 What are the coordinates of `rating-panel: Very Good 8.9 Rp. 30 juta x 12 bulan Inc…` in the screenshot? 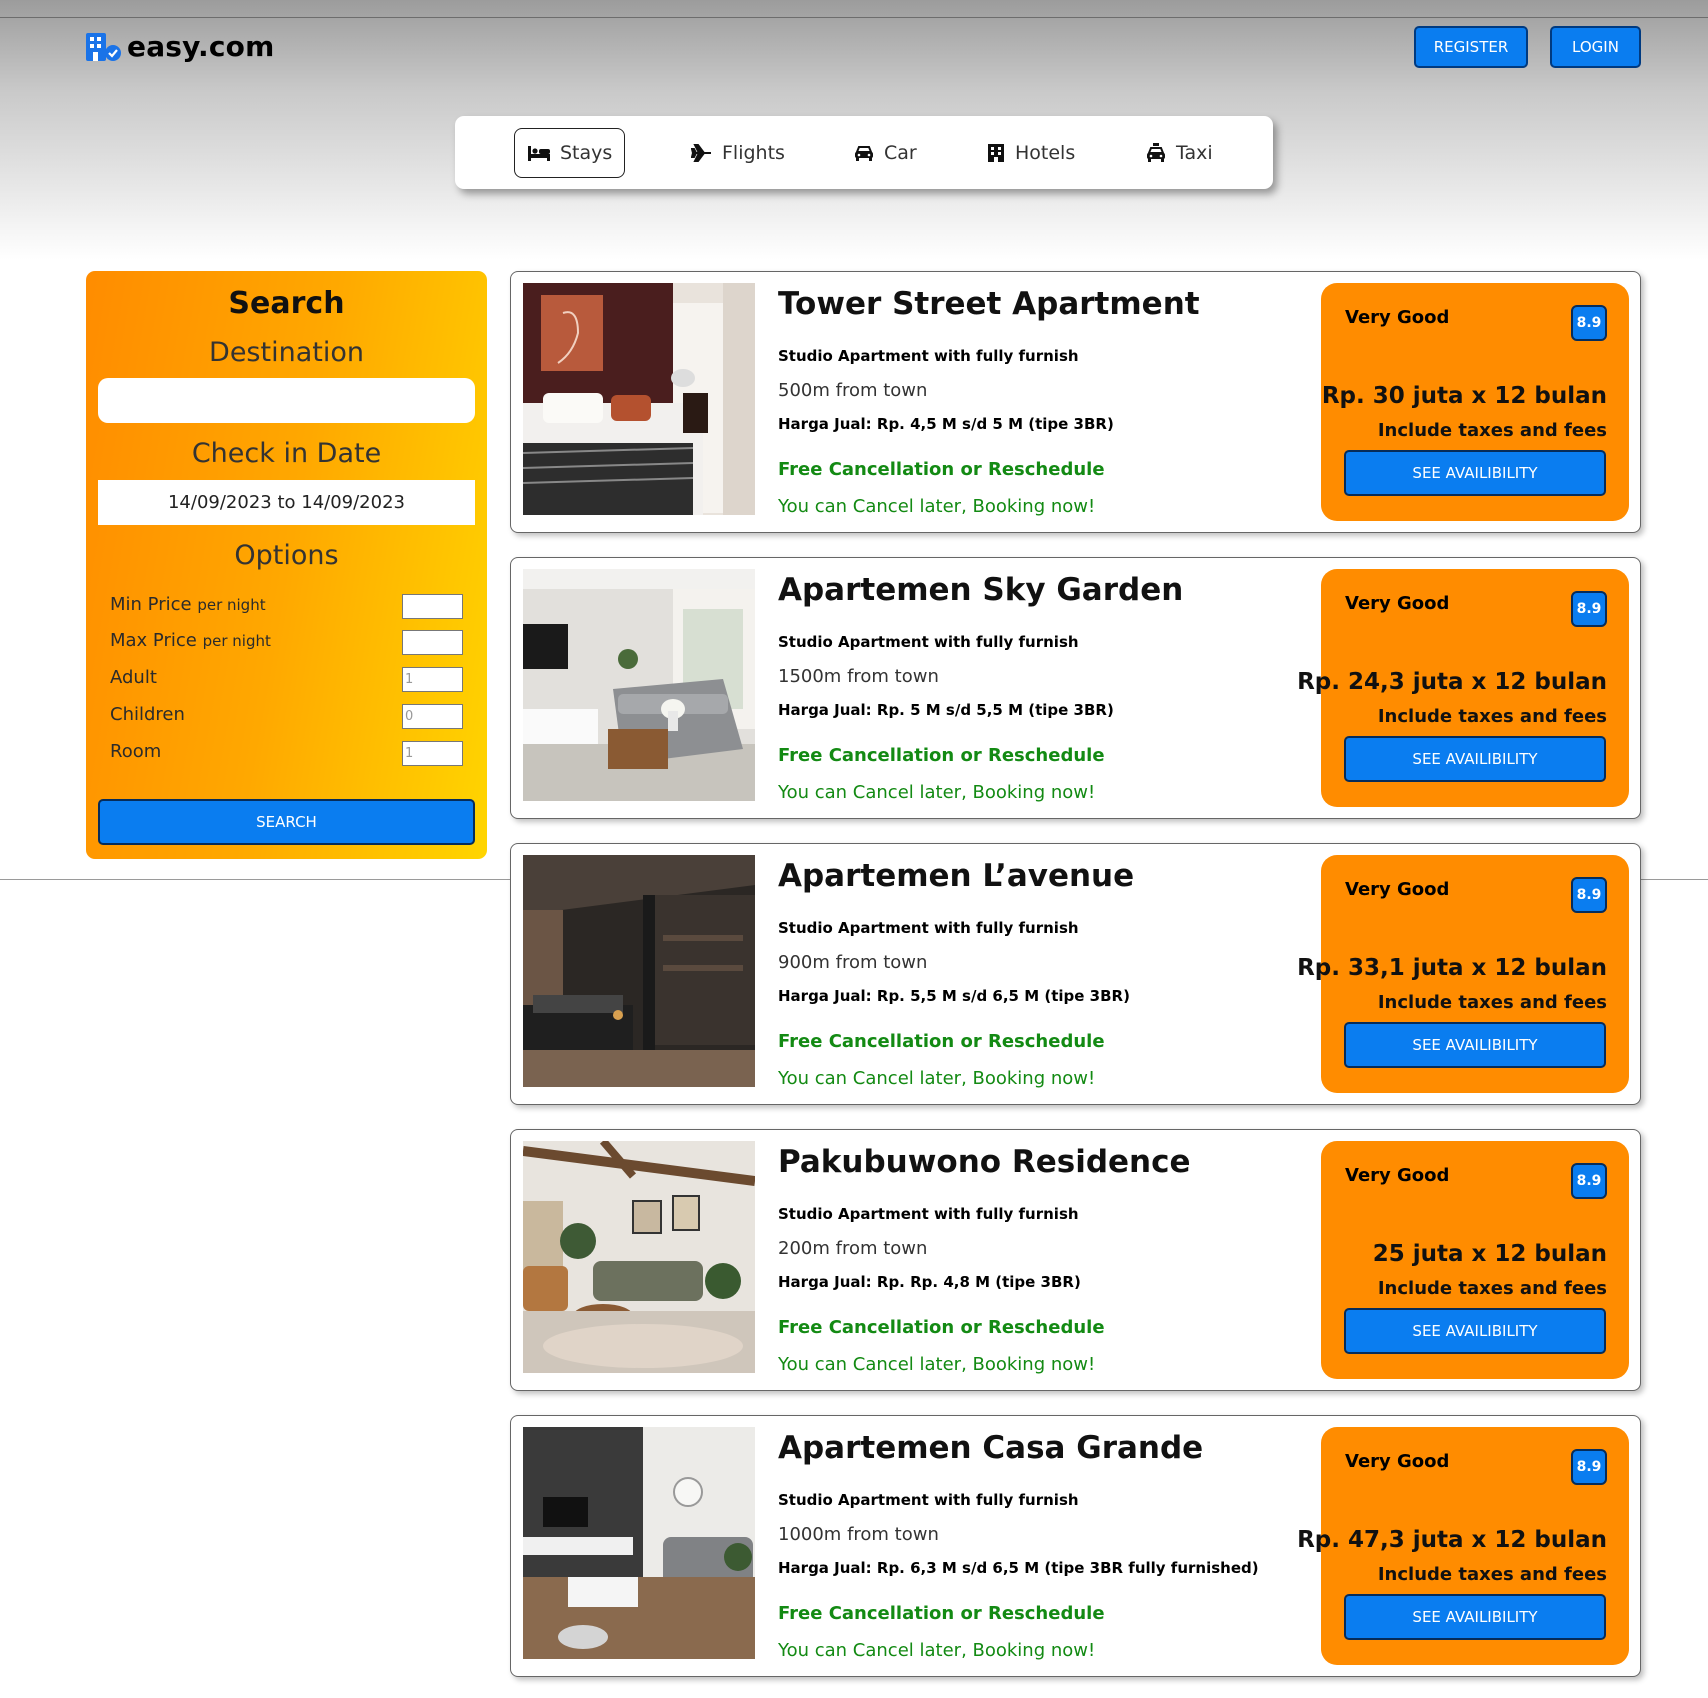 It's located at (1475, 402).